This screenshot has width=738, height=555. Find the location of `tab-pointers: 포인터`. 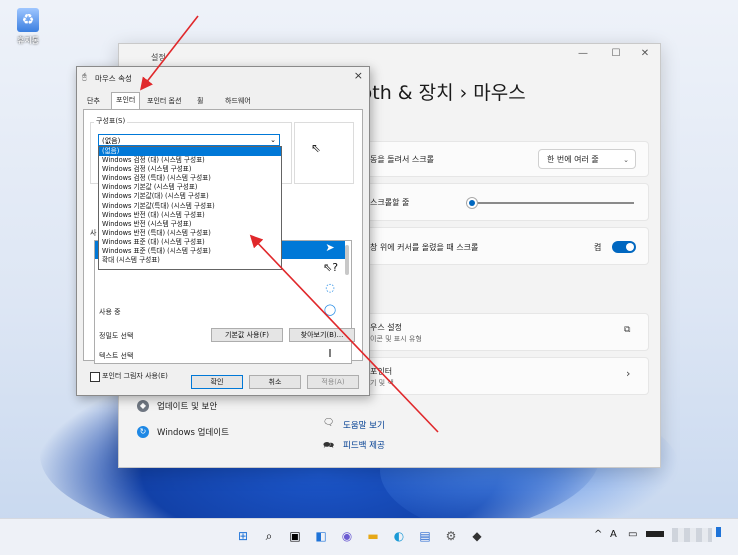

tab-pointers: 포인터 is located at coordinates (126, 101).